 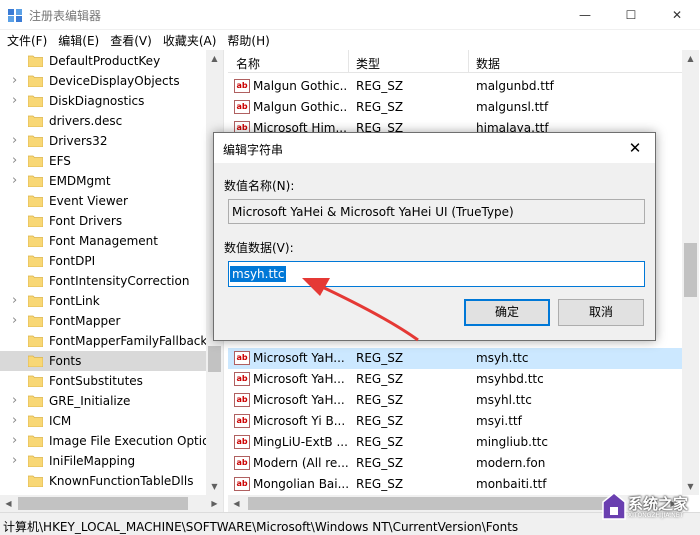 What do you see at coordinates (507, 312) in the screenshot?
I see `ok-button: 确定` at bounding box center [507, 312].